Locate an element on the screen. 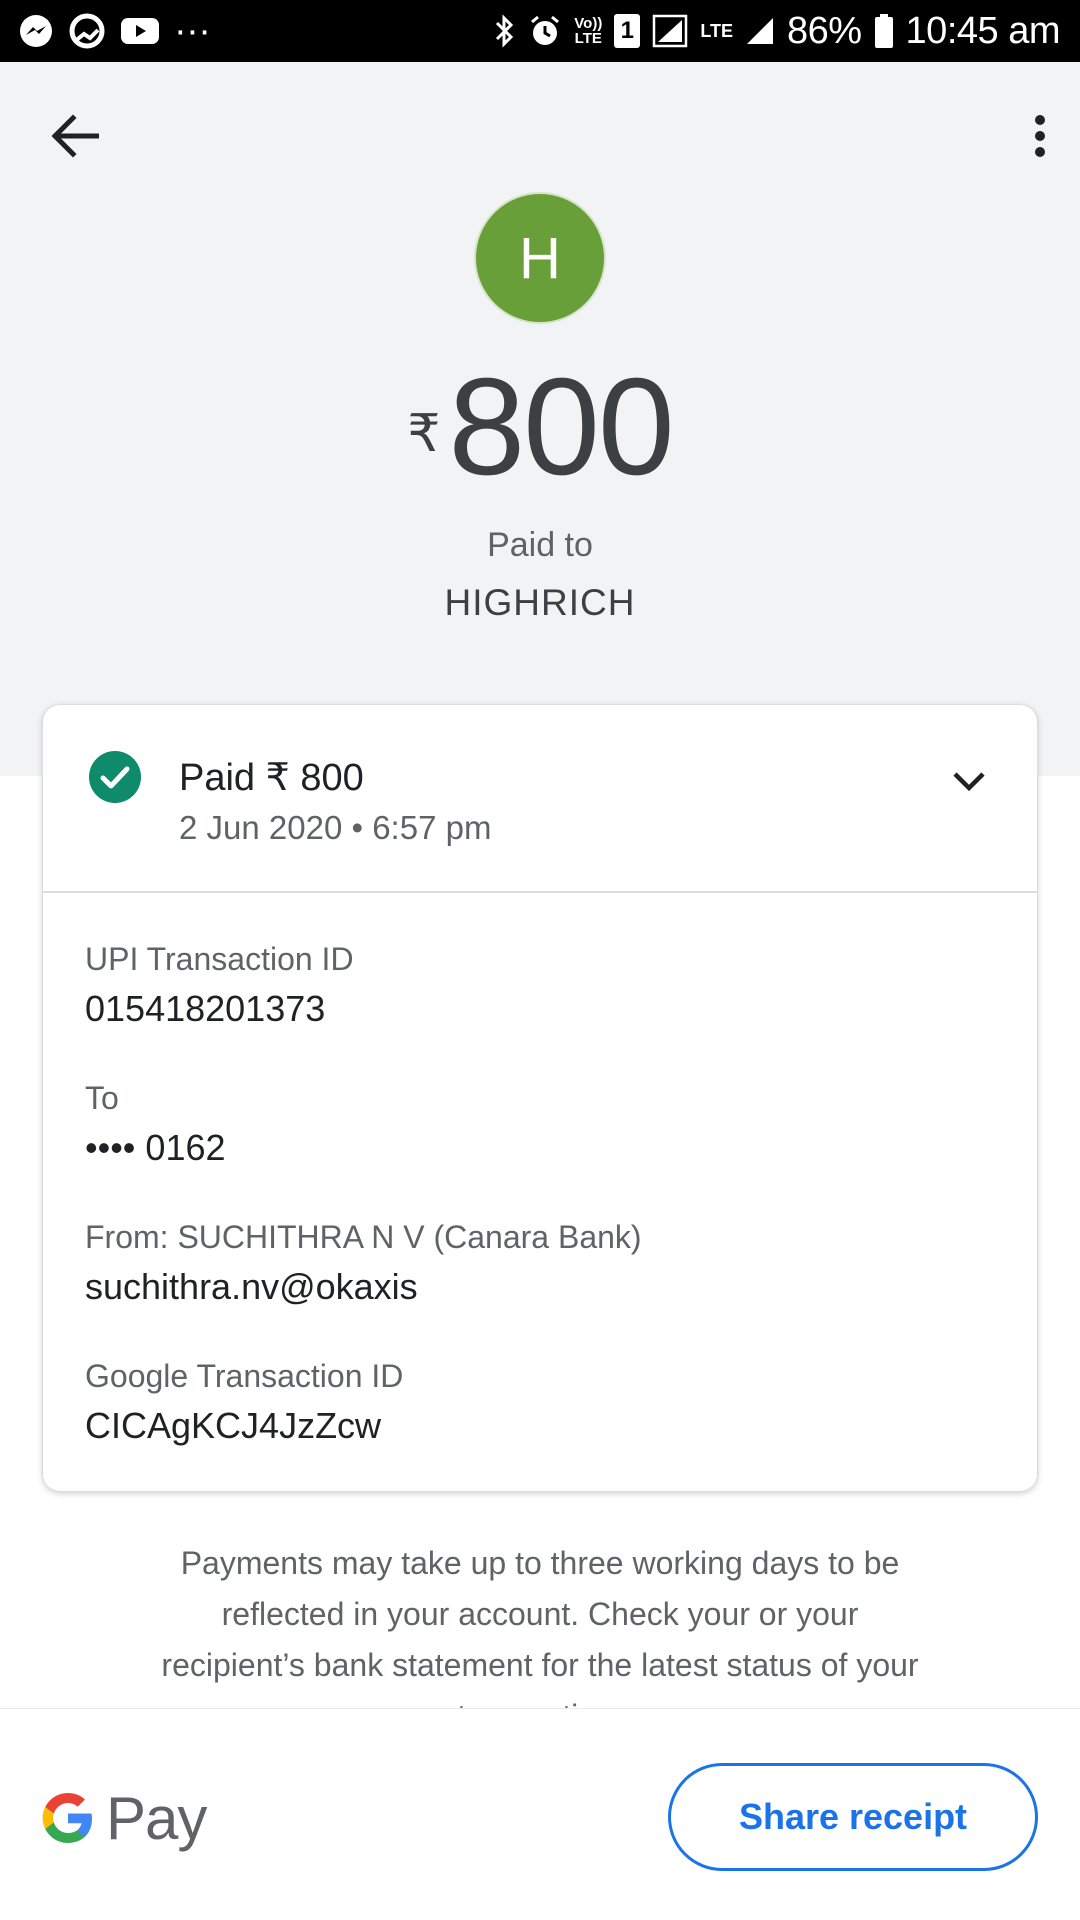 This screenshot has width=1080, height=1920. alarm-icon is located at coordinates (545, 31).